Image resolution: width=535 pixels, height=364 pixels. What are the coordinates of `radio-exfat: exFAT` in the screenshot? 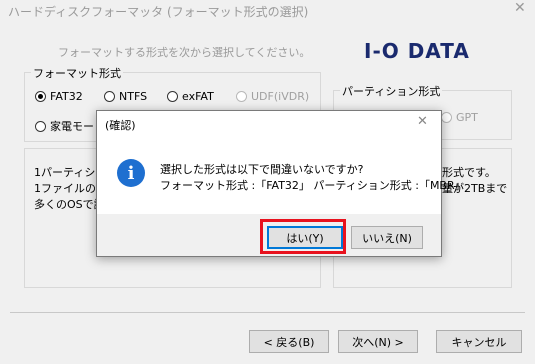 It's located at (190, 96).